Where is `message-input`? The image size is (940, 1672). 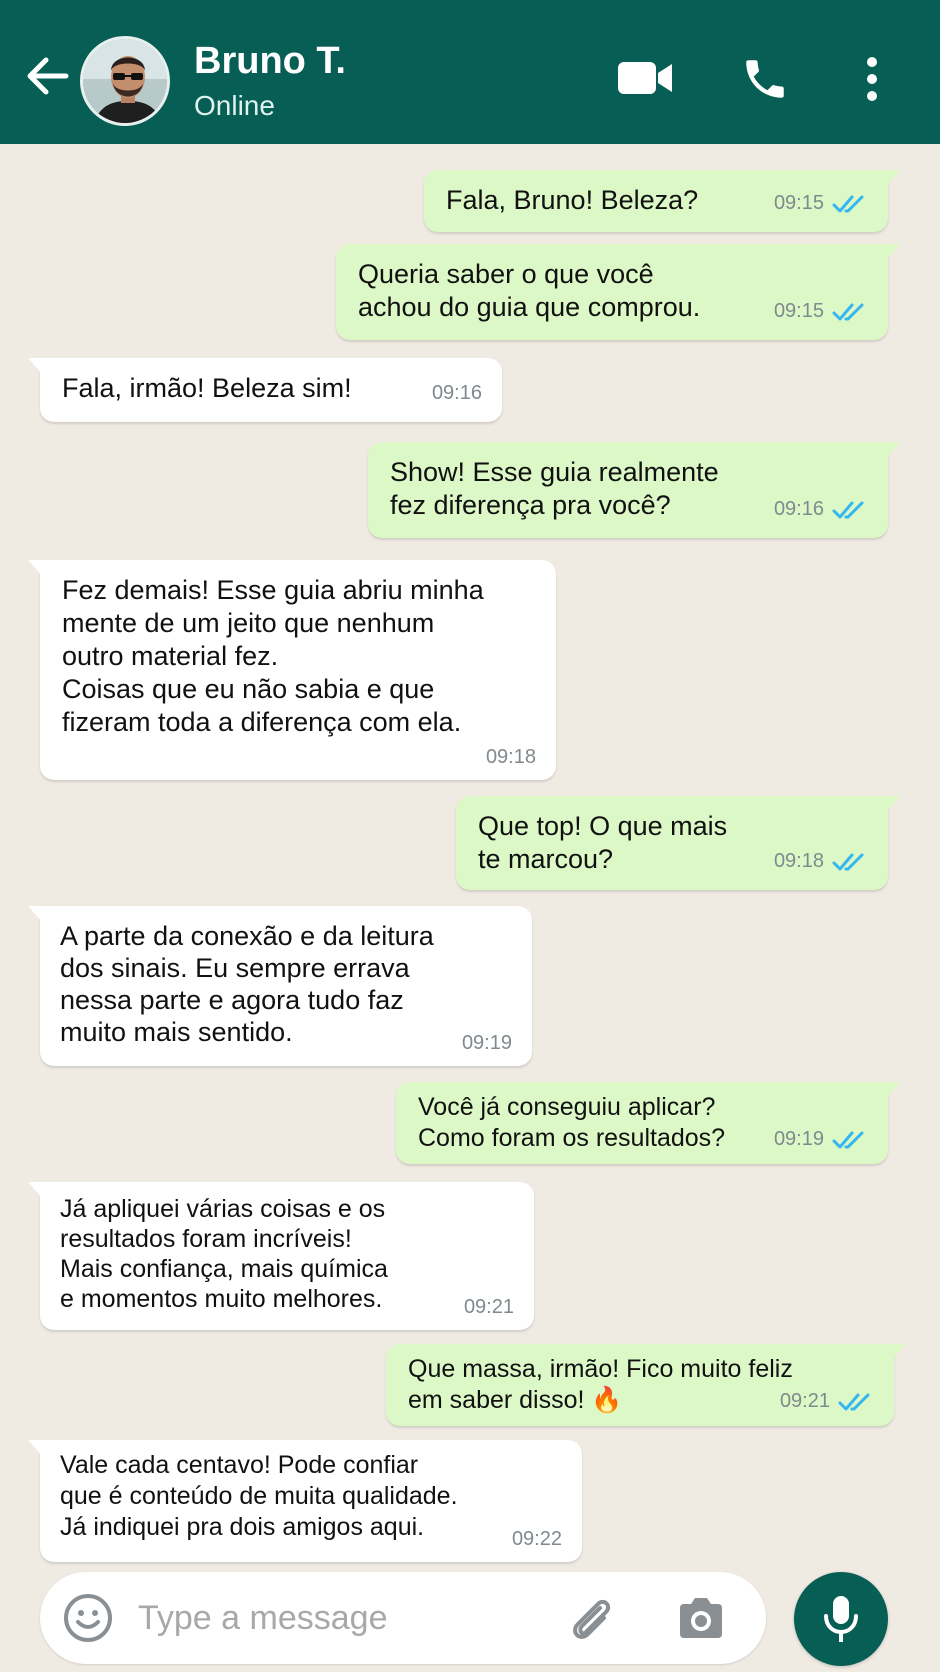 message-input is located at coordinates (328, 1618).